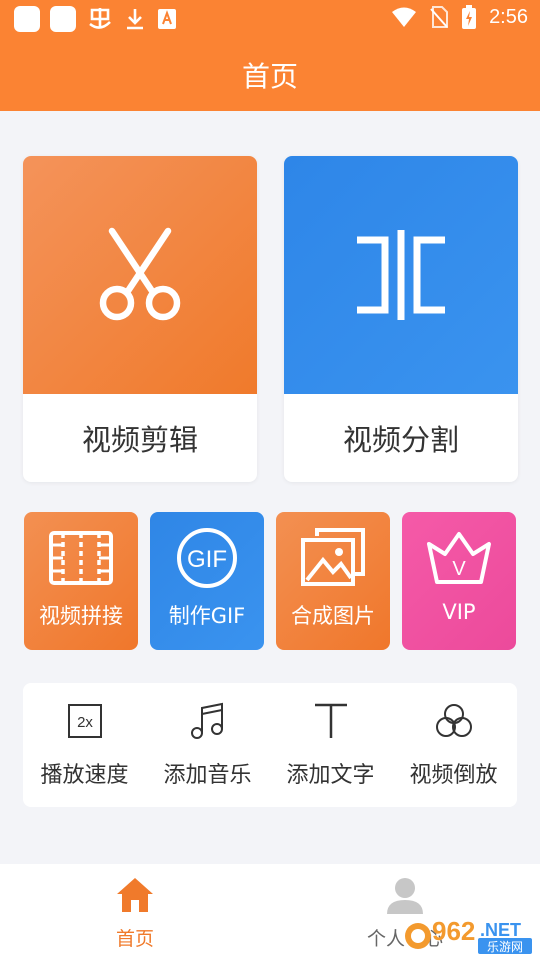 The image size is (540, 960). I want to click on tools-panel: 2x 播放速度 添加音乐 添加文字 视频倒放, so click(270, 745).